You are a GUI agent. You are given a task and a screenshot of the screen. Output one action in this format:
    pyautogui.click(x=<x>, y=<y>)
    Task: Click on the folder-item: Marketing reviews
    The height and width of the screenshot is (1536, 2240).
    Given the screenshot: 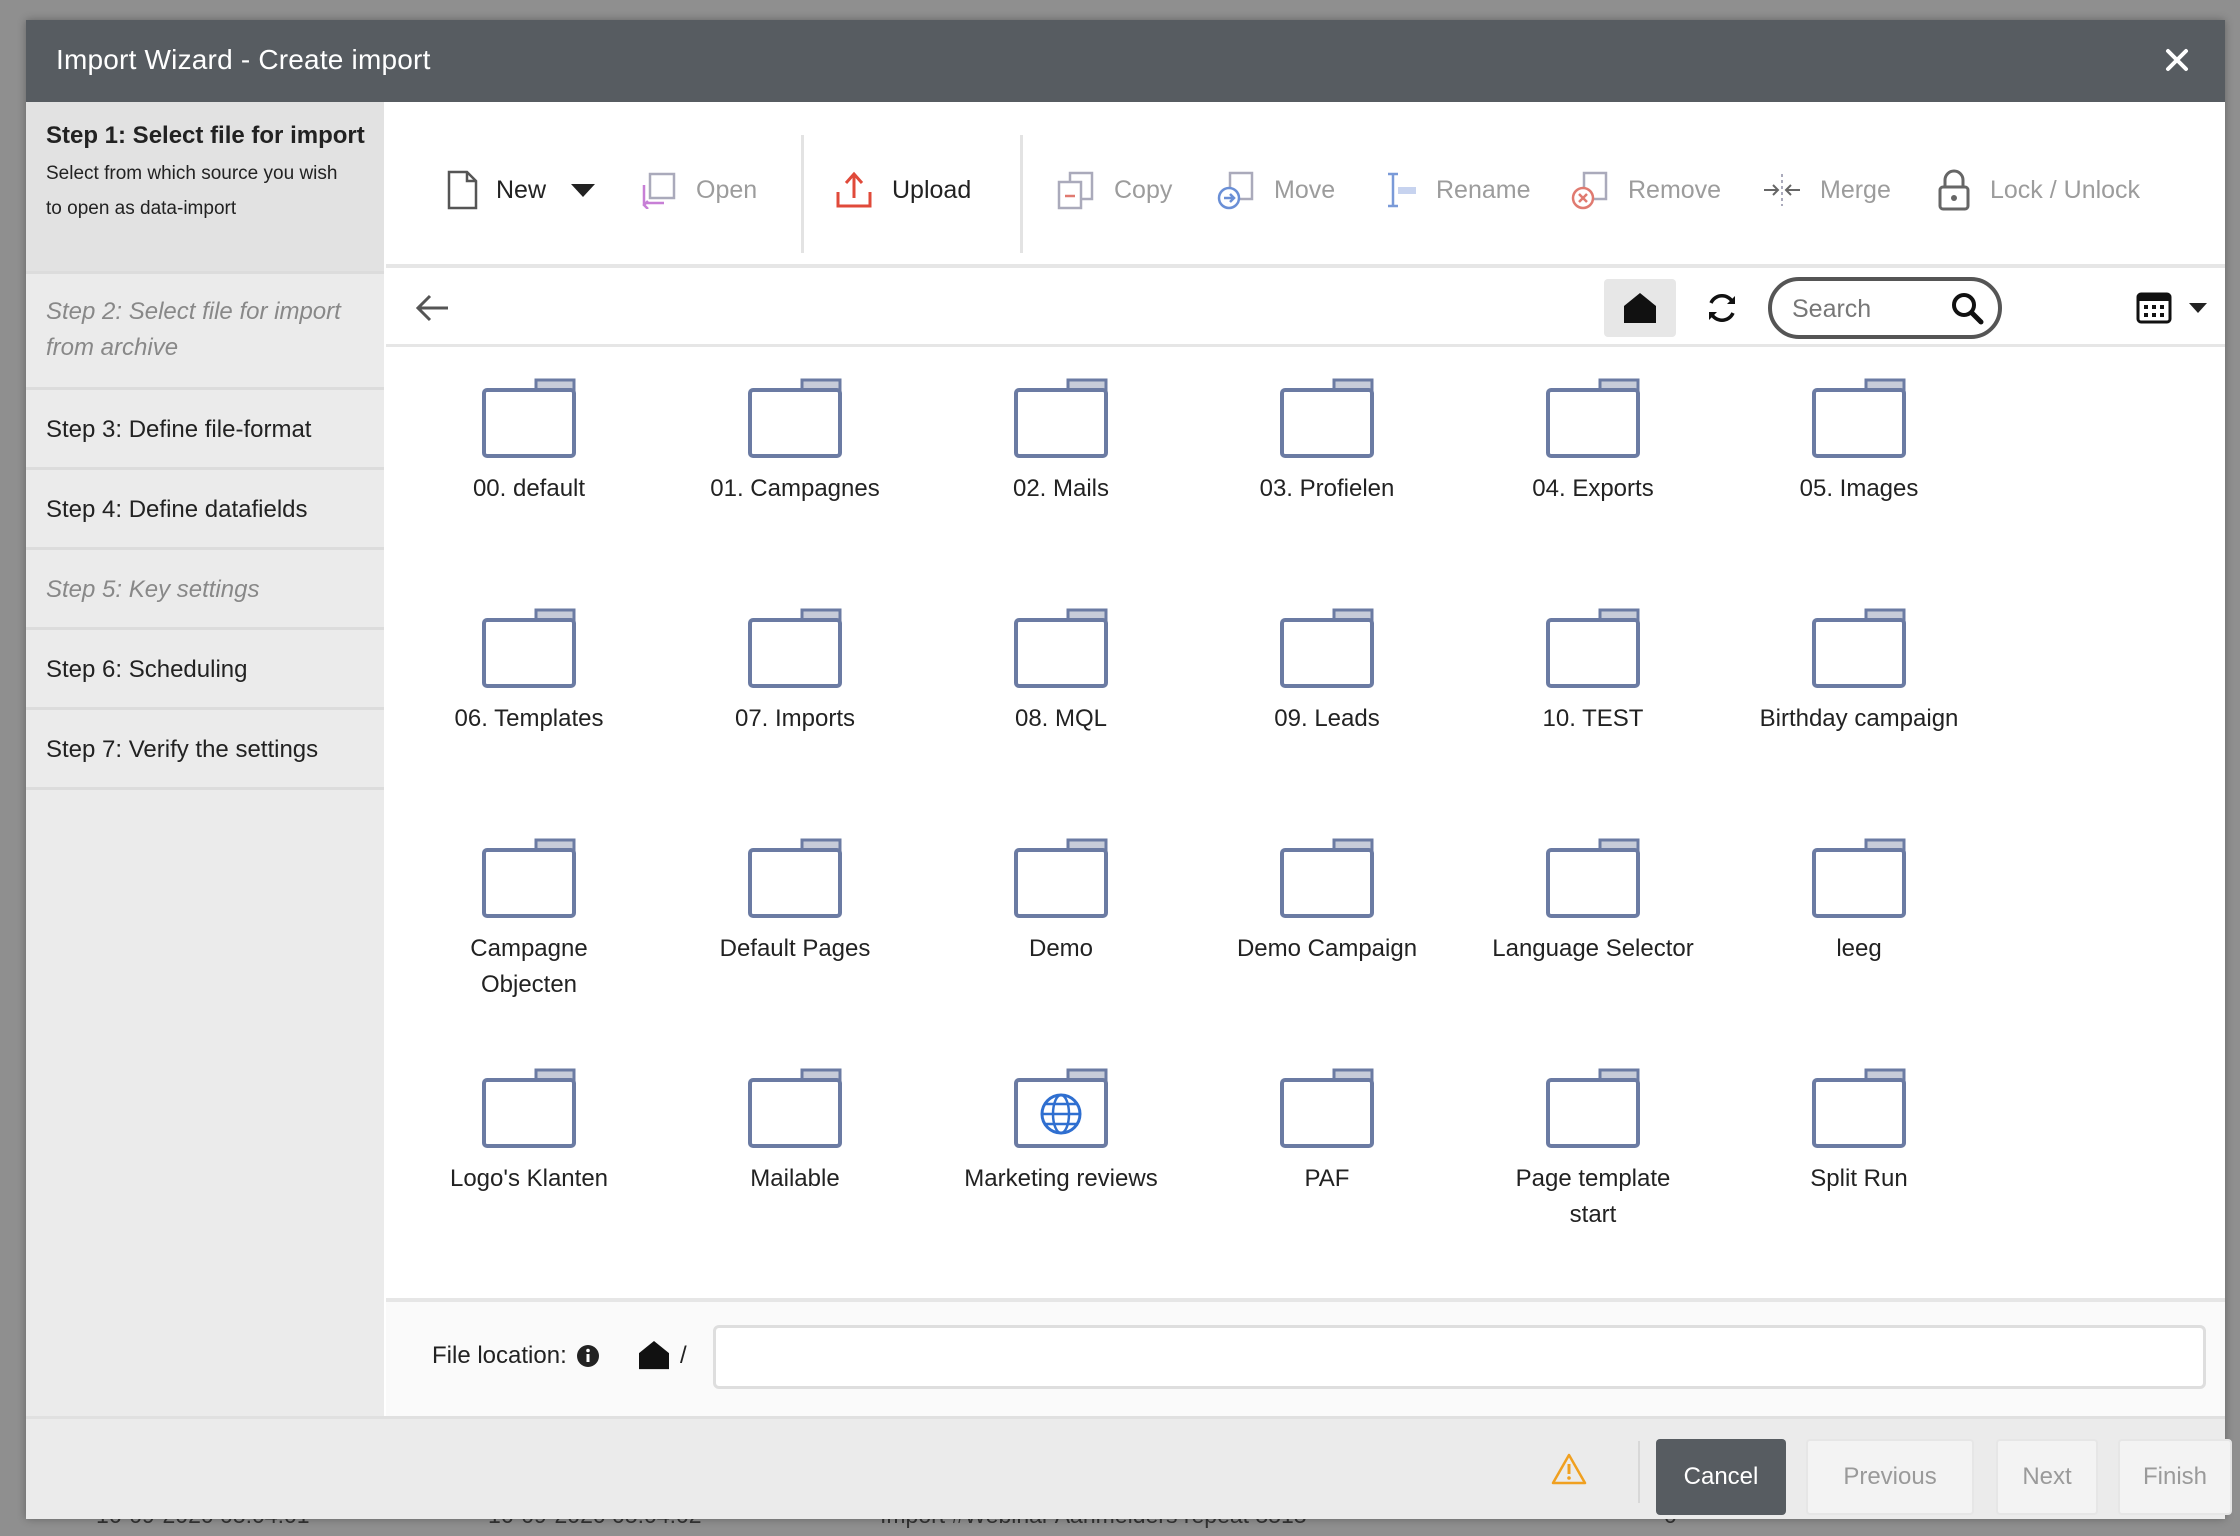 What is the action you would take?
    pyautogui.click(x=1061, y=1132)
    